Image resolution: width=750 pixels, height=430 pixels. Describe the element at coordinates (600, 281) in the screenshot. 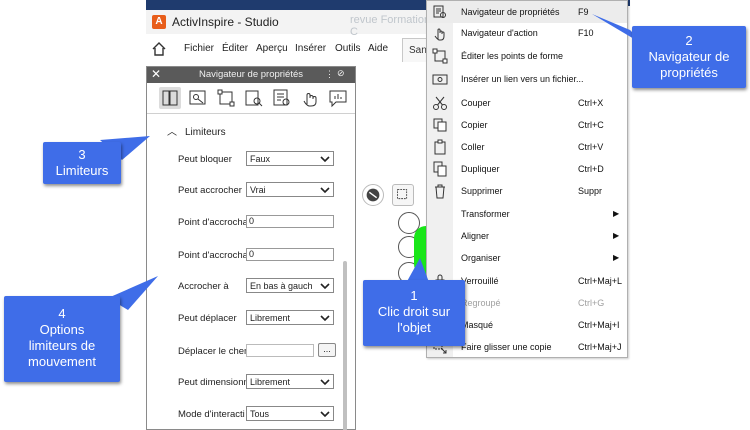

I see `menu-item-shortcut: Ctrl+Maj+L` at that location.